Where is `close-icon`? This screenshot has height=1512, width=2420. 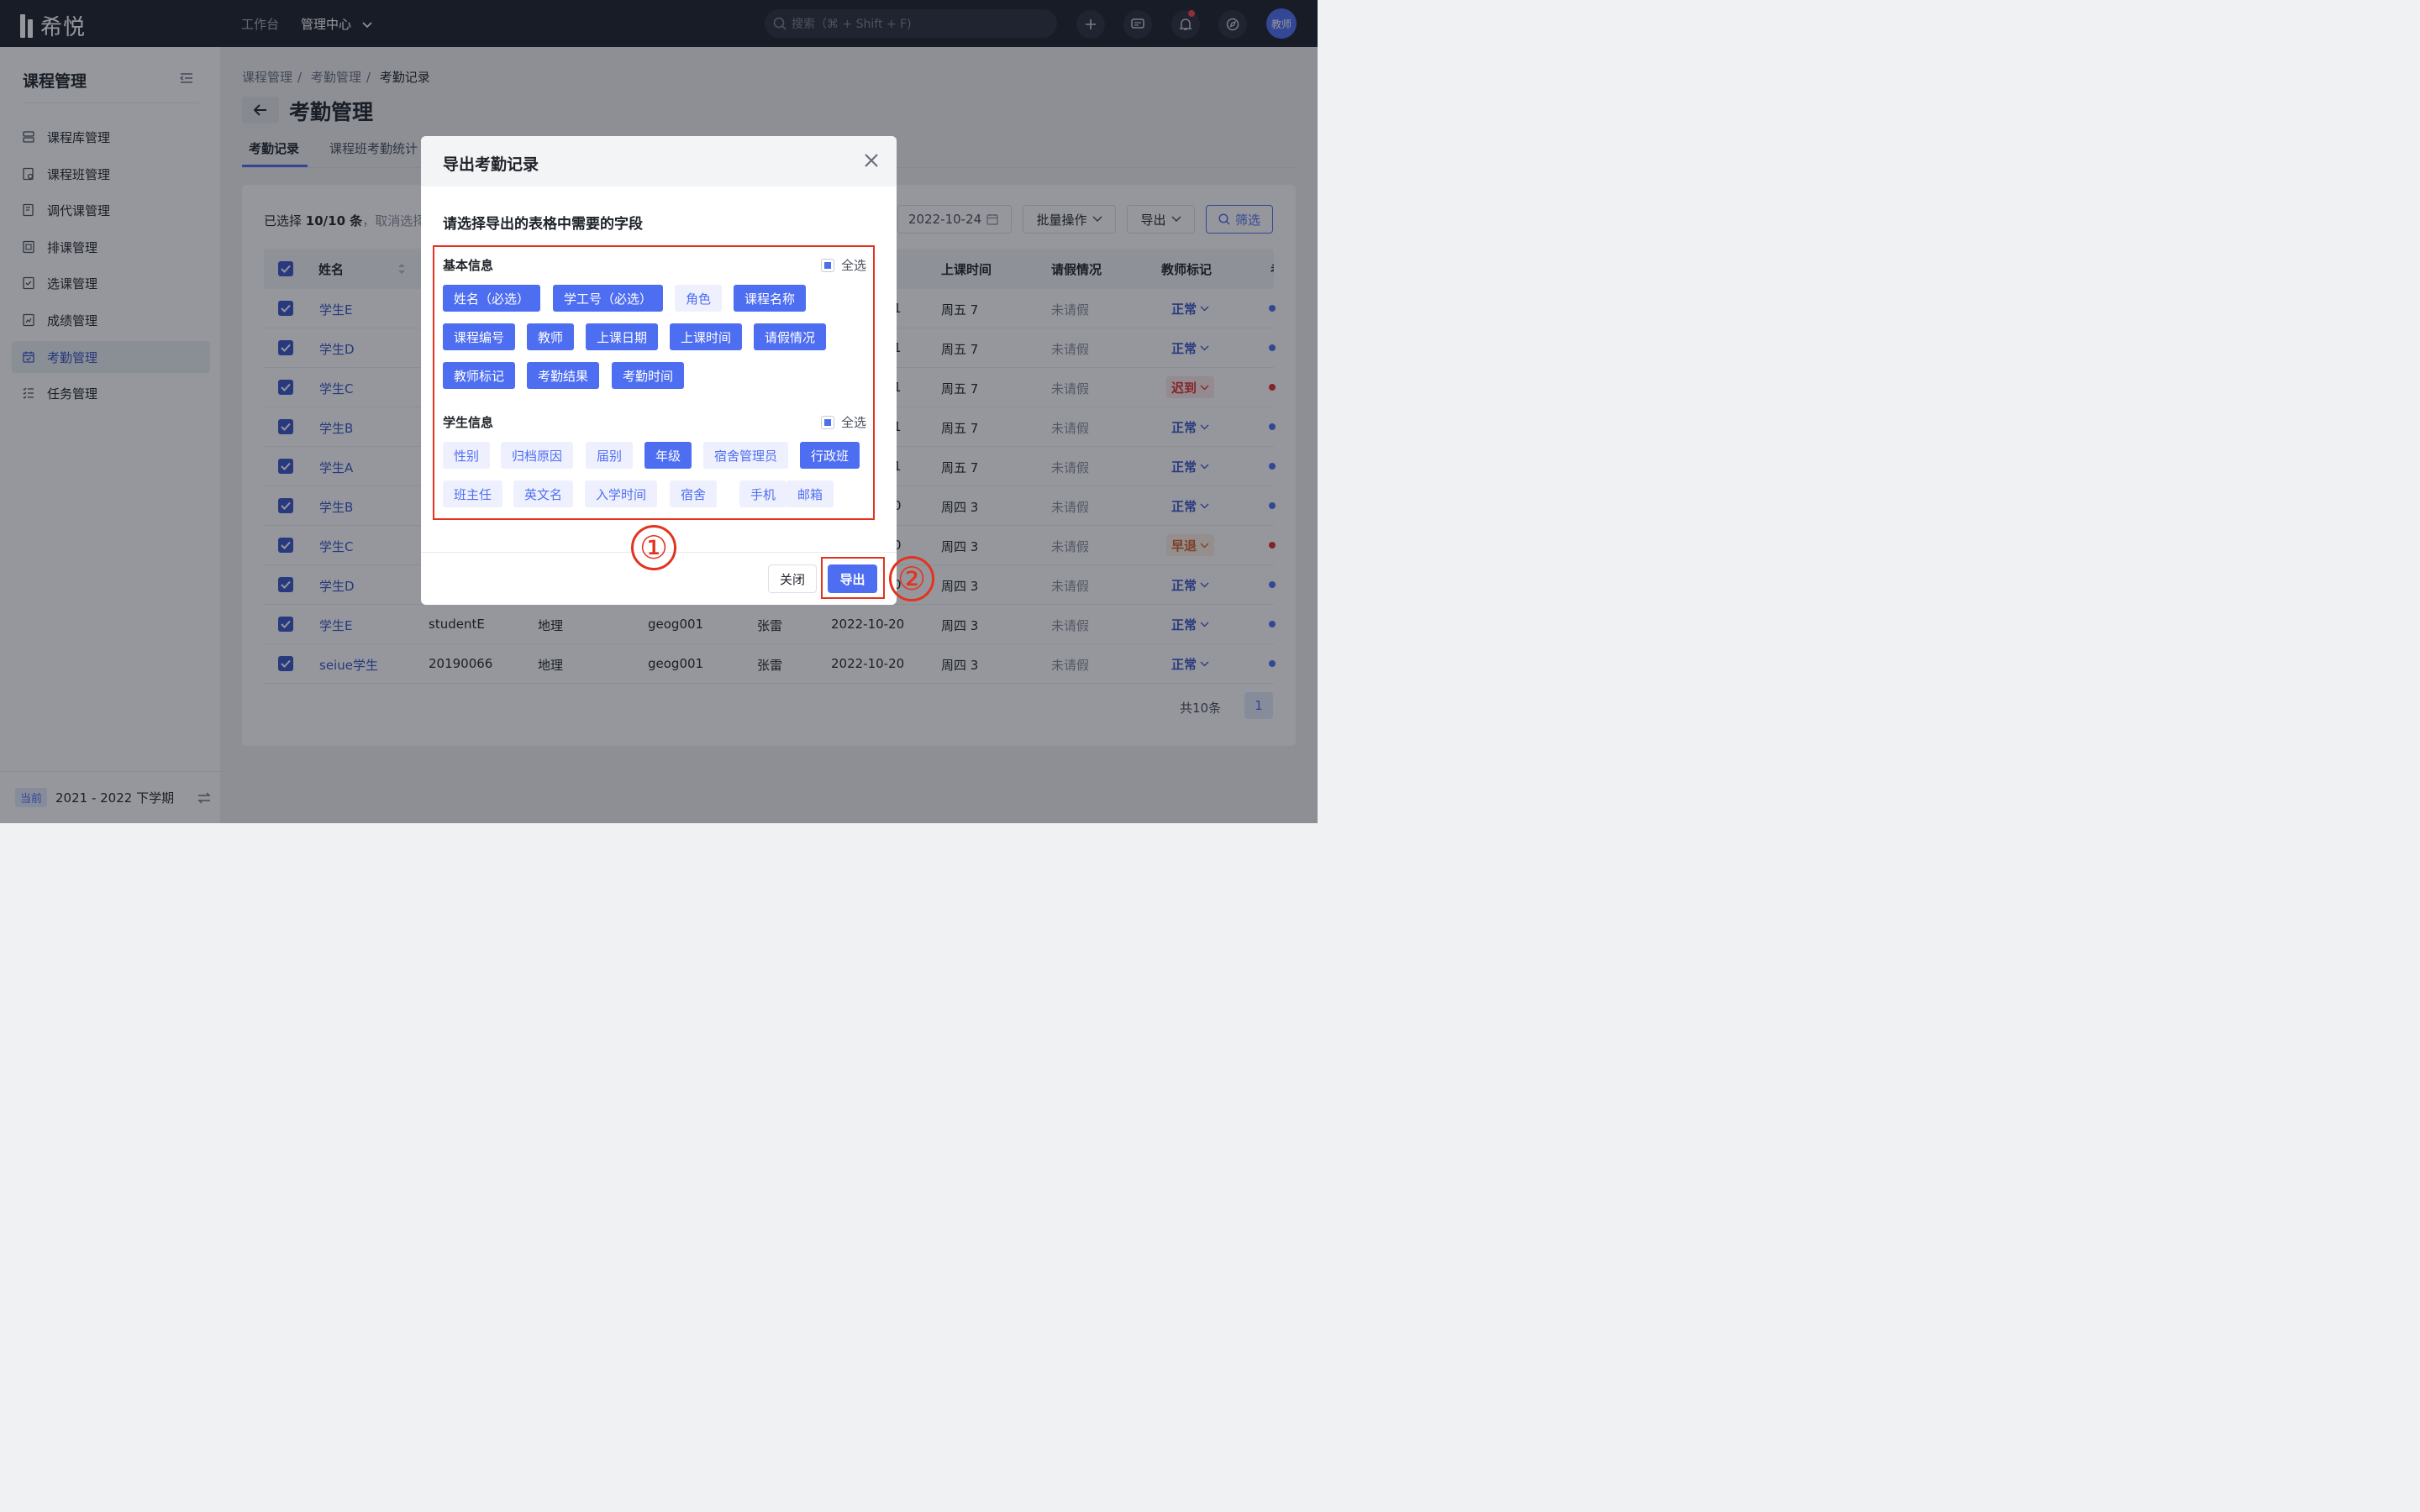 close-icon is located at coordinates (871, 160).